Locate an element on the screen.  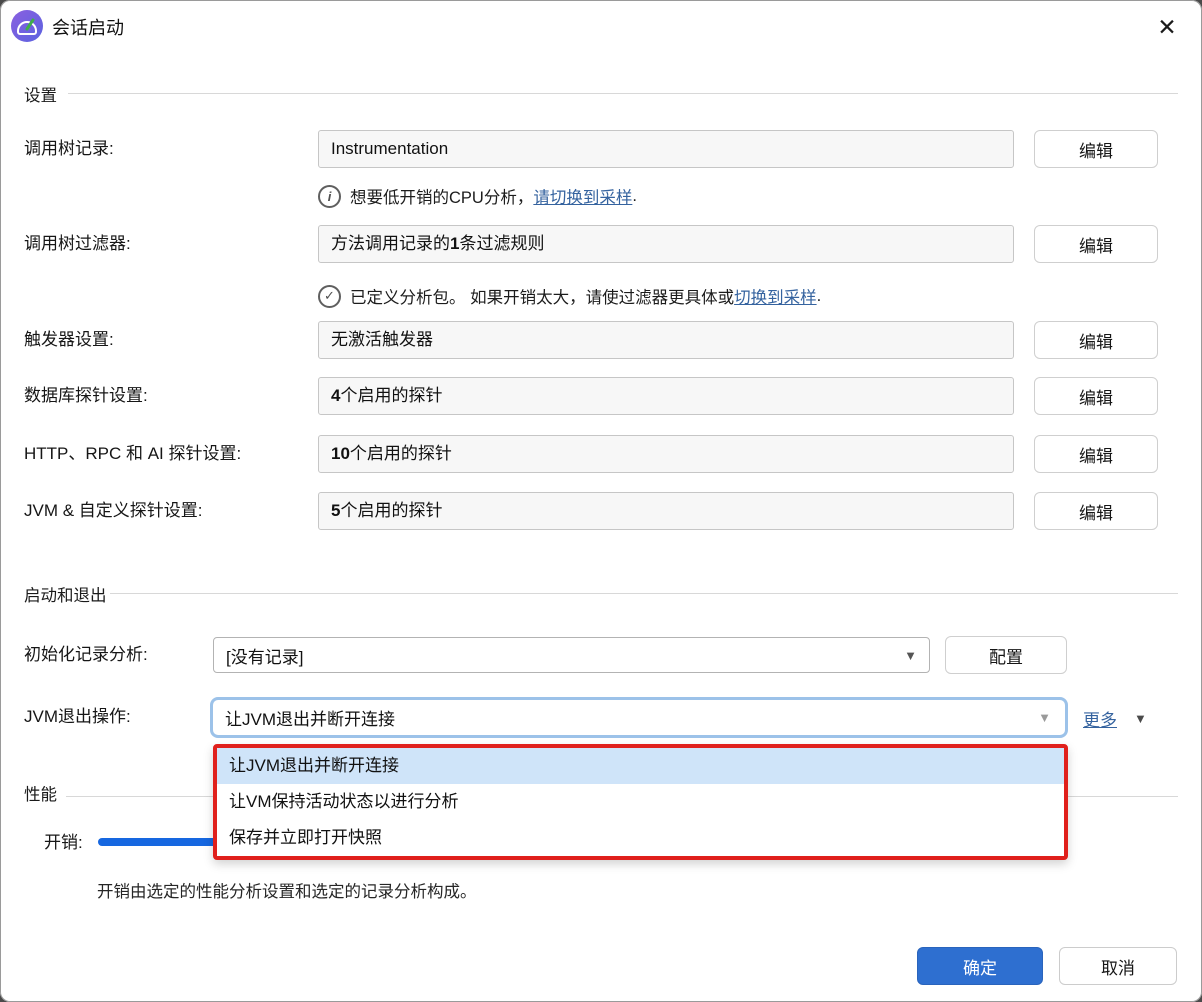
section-performance: 性能 is located at coordinates (40, 795).